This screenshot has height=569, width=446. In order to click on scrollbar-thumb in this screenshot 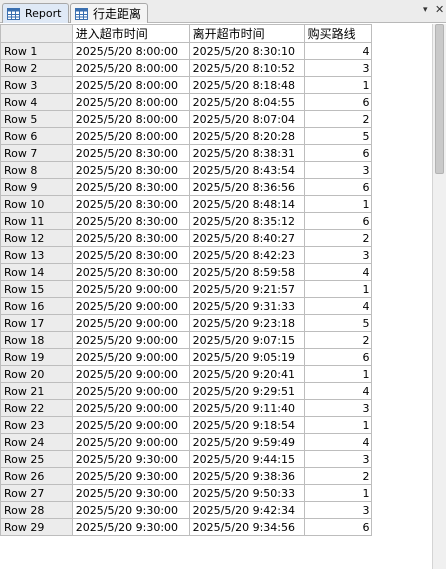, I will do `click(439, 99)`.